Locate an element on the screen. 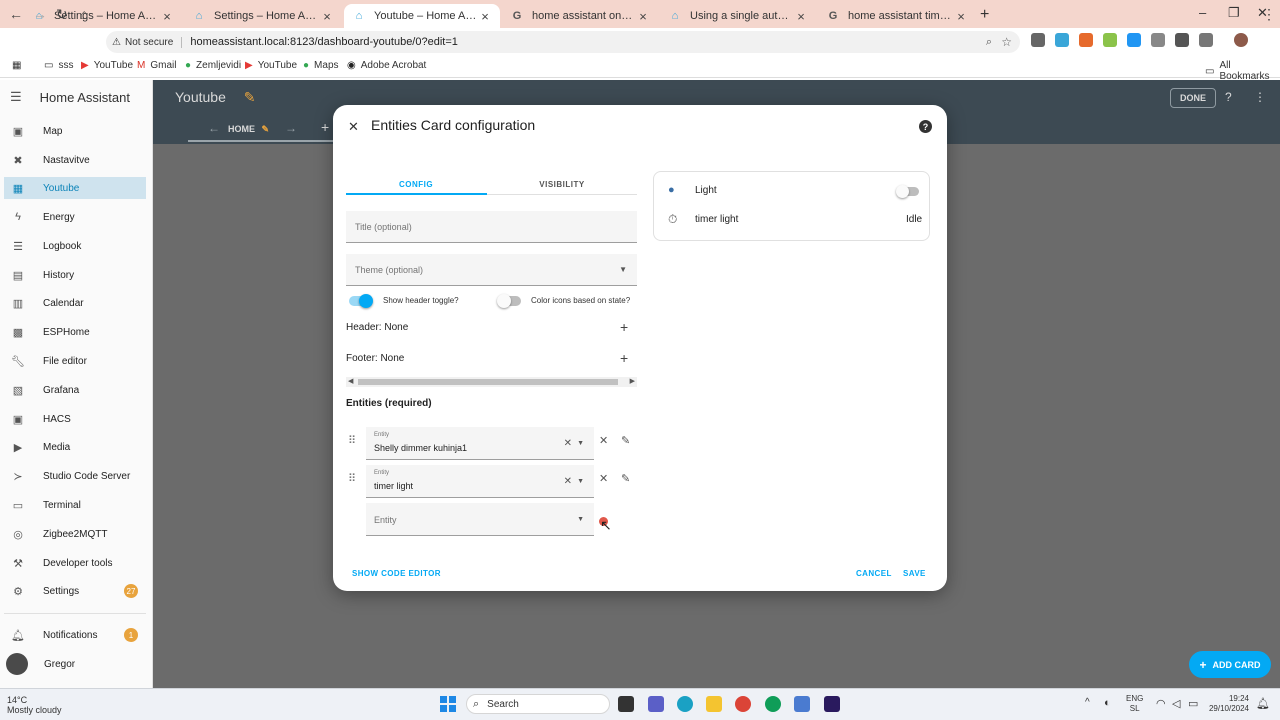 This screenshot has height=720, width=1280. browser-tab-1: ⌂ Settings – Home Assistant × is located at coordinates (103, 16).